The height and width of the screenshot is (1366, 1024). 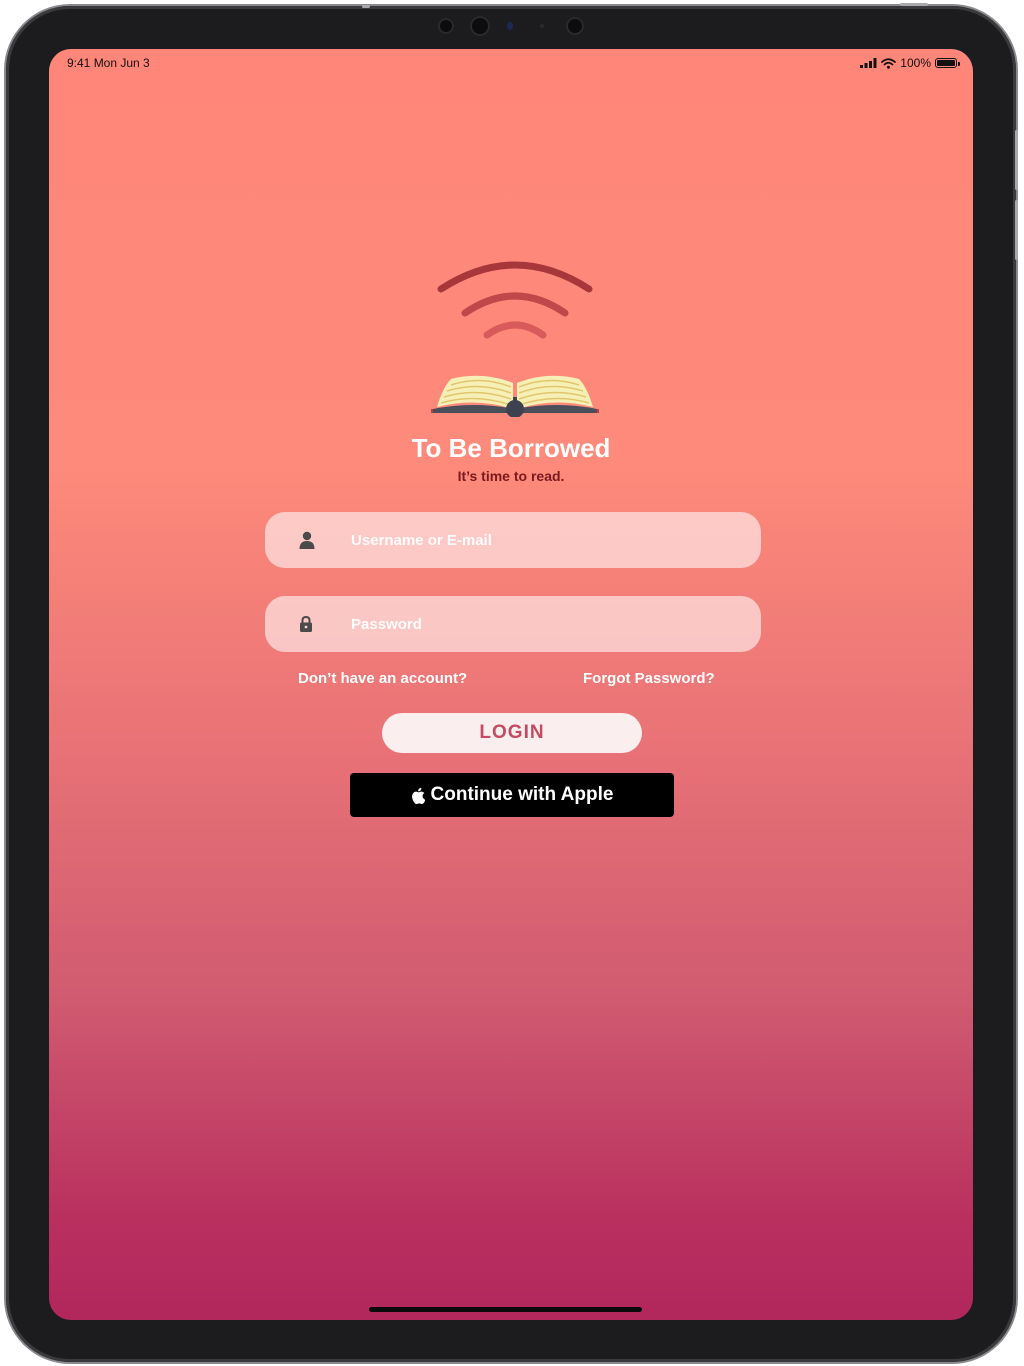 I want to click on status-bar: 9:41 Mon Jun 3 100%, so click(x=513, y=64).